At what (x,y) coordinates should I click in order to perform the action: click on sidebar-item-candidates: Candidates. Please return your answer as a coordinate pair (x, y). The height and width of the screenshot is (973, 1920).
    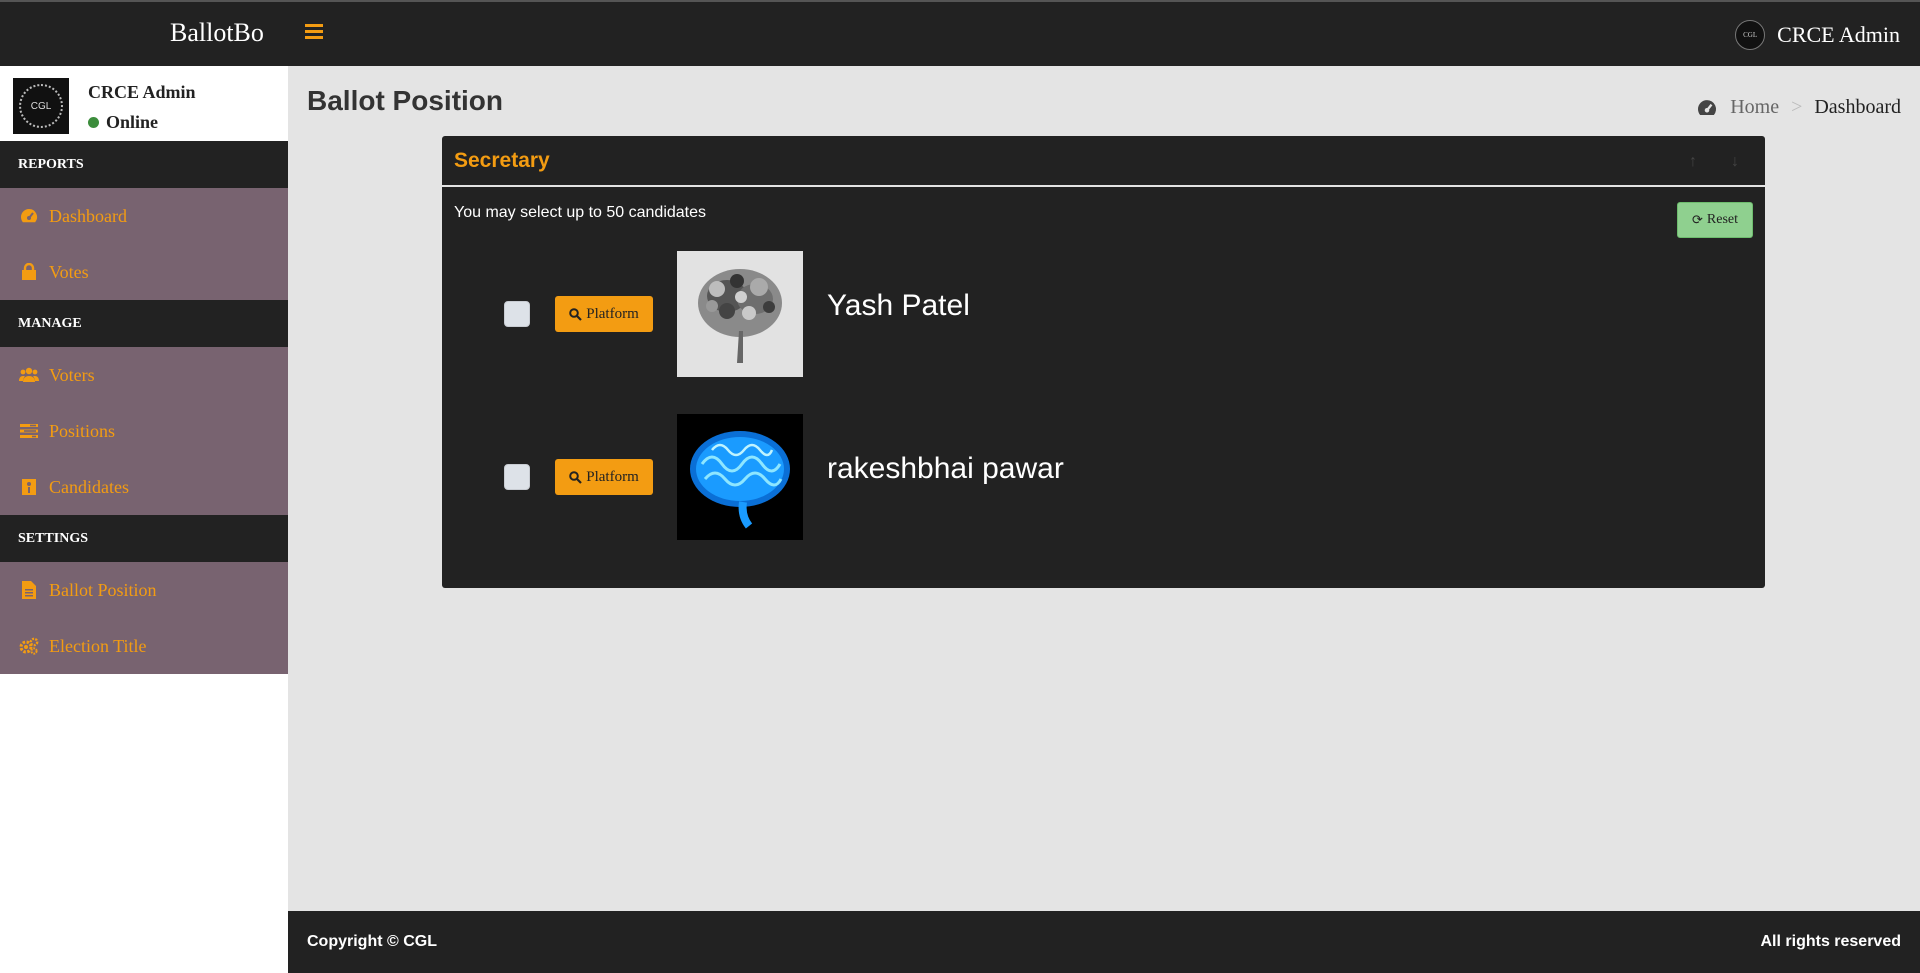
    Looking at the image, I should click on (144, 487).